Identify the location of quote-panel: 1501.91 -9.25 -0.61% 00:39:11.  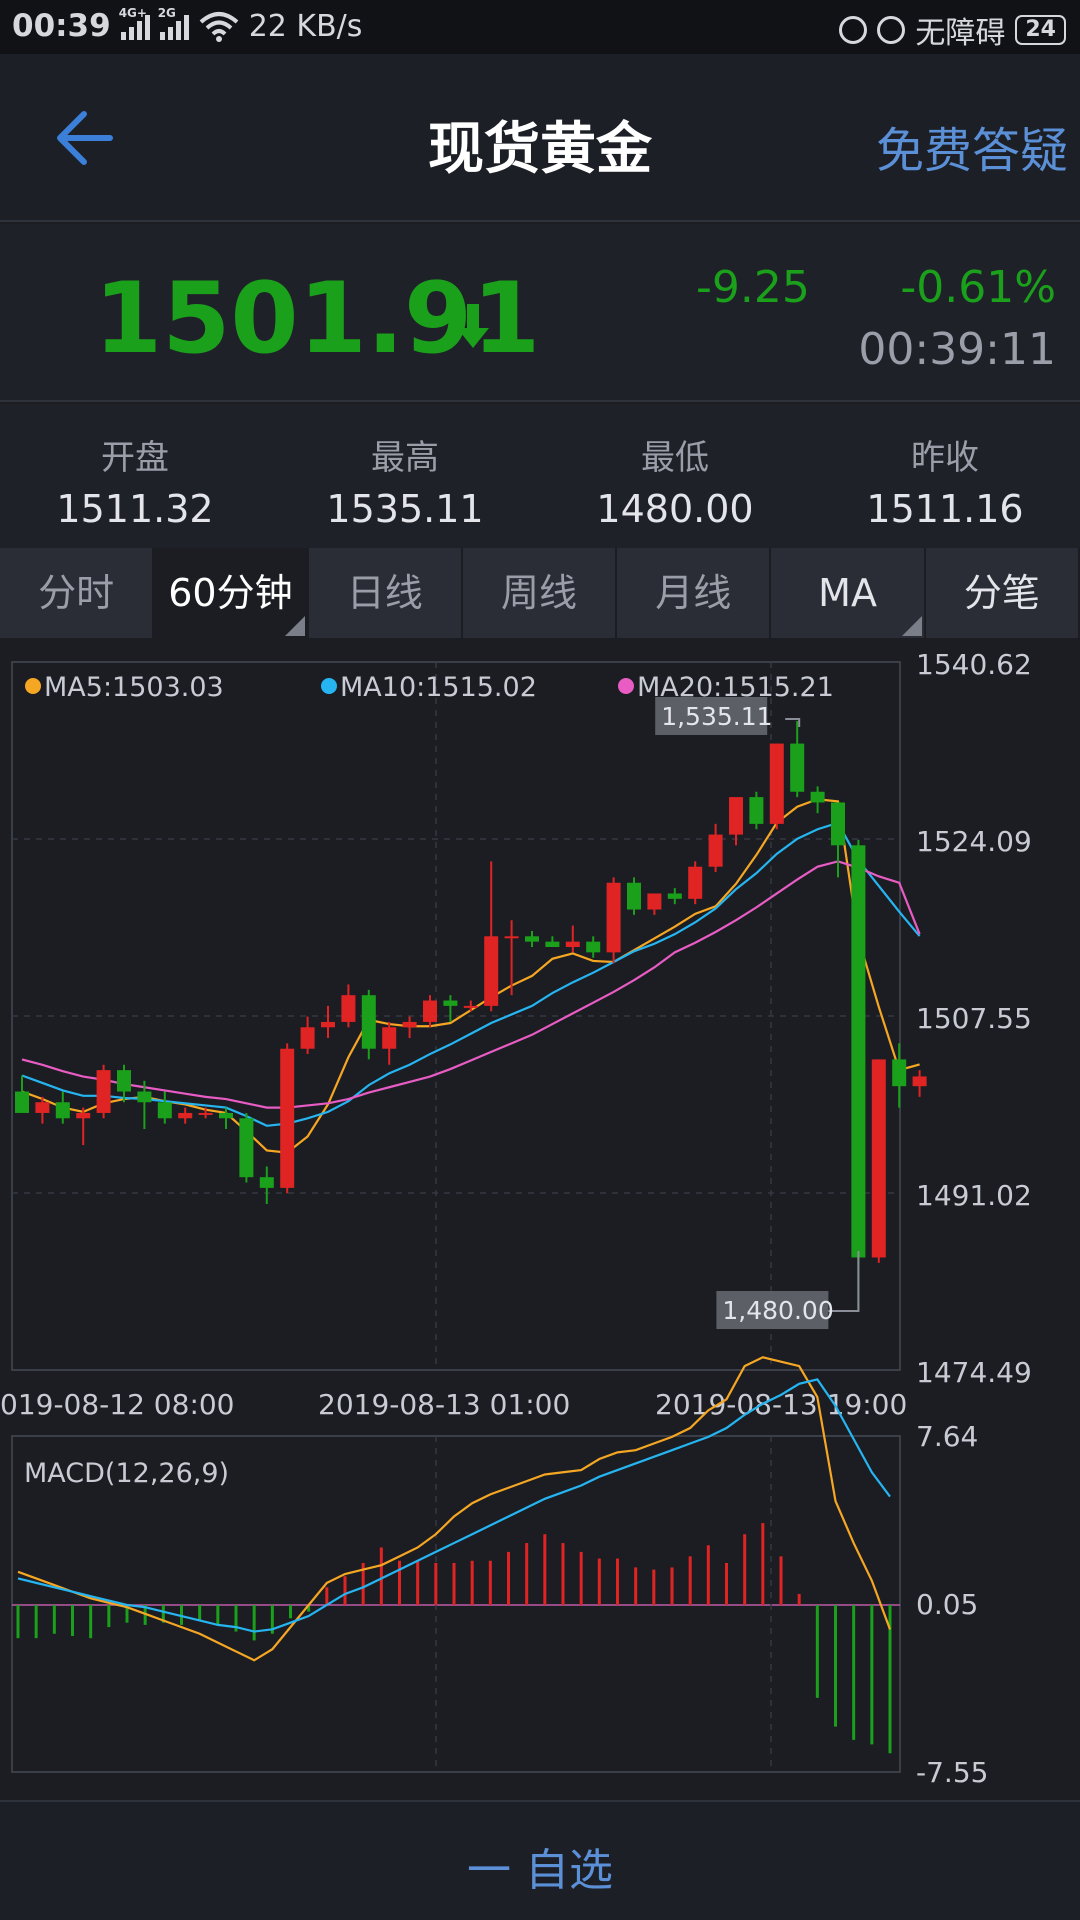
(540, 313).